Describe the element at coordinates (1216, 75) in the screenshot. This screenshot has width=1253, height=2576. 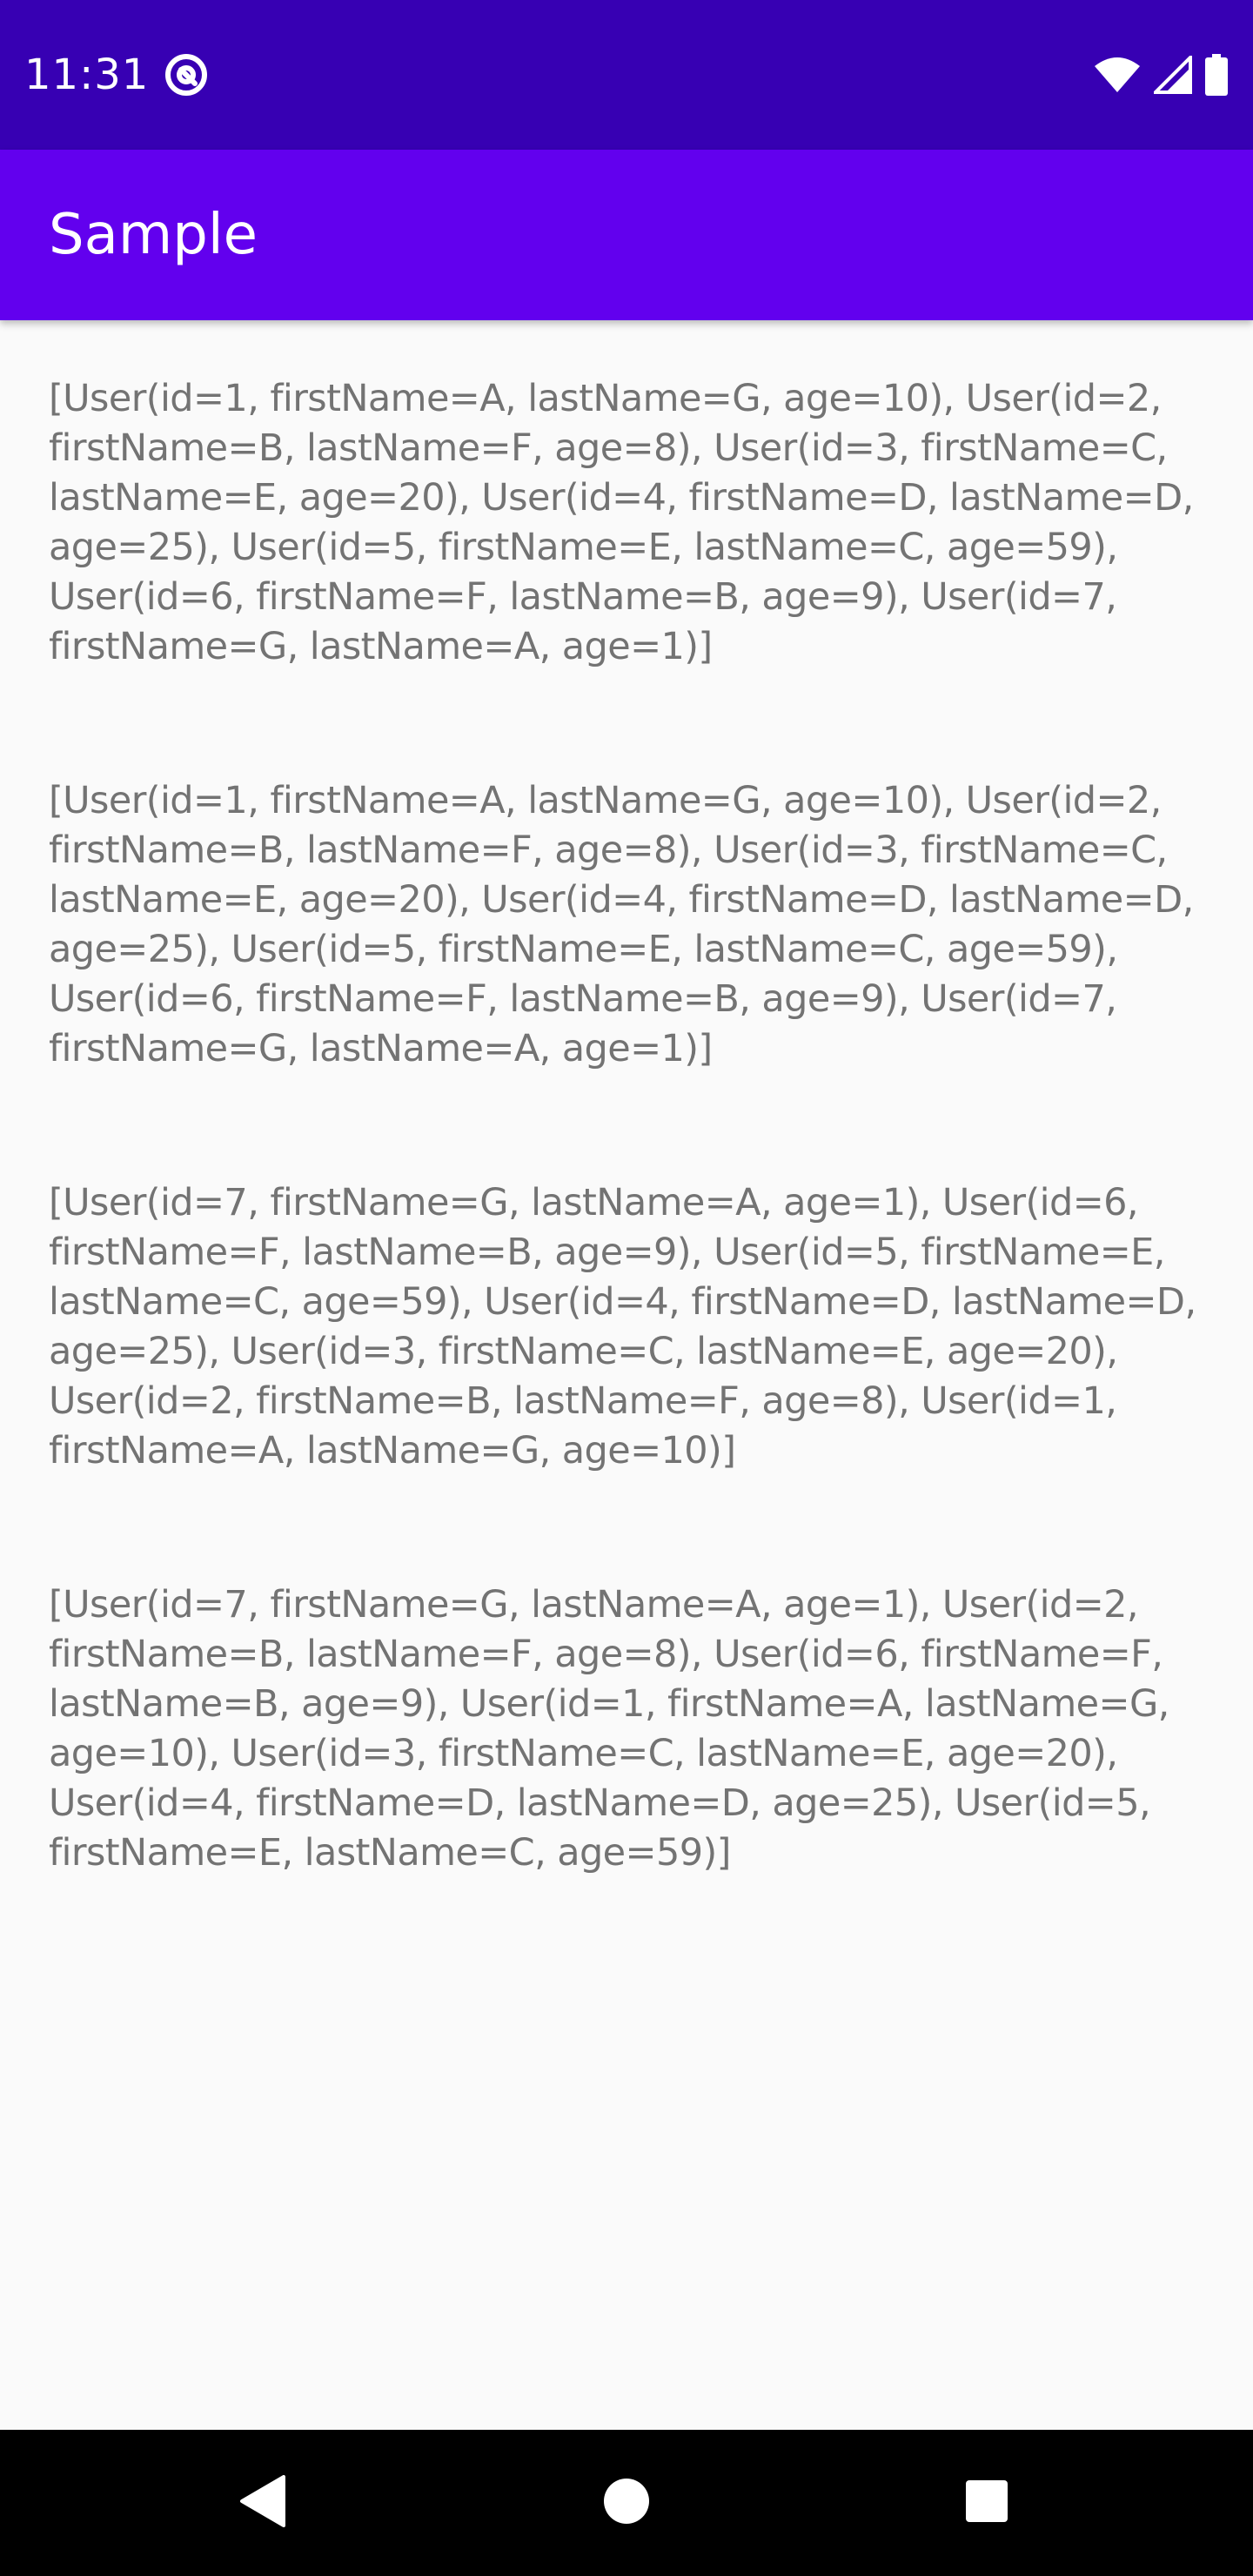
I see `battery-icon` at that location.